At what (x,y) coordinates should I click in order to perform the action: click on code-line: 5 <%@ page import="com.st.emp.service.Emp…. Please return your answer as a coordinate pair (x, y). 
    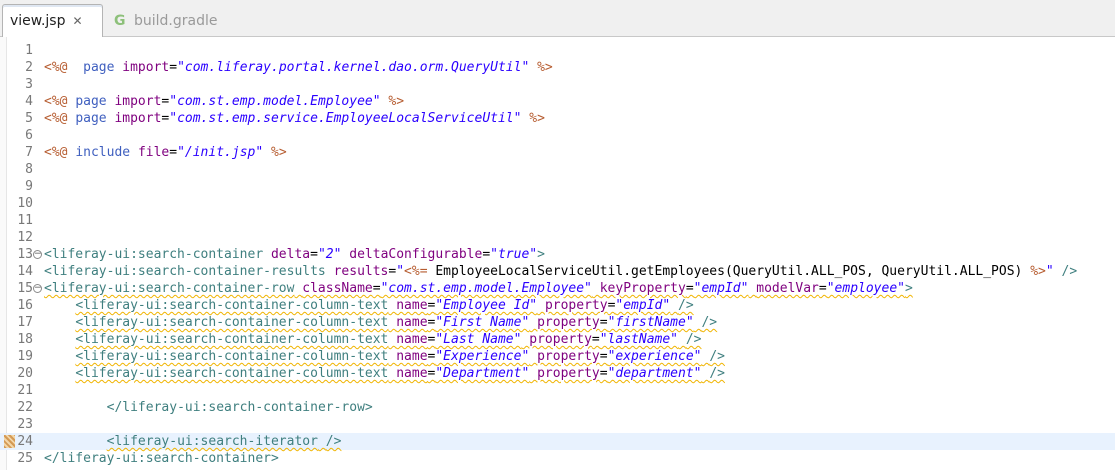
    Looking at the image, I should click on (557, 118).